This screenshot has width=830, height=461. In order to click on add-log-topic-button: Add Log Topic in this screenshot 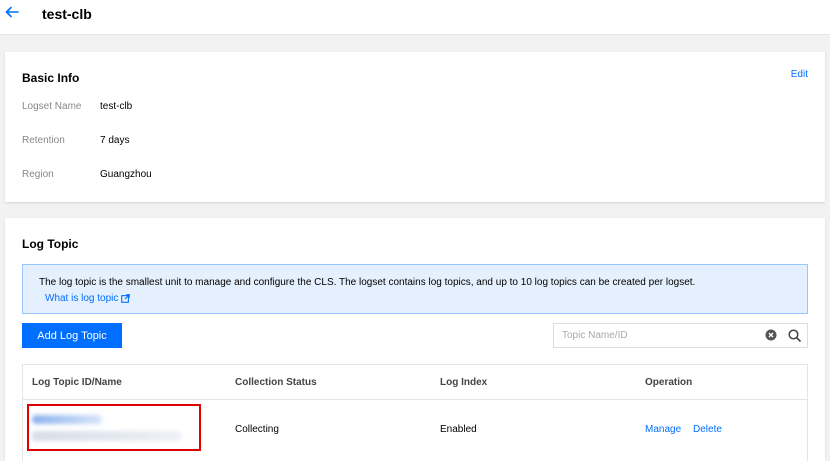, I will do `click(72, 335)`.